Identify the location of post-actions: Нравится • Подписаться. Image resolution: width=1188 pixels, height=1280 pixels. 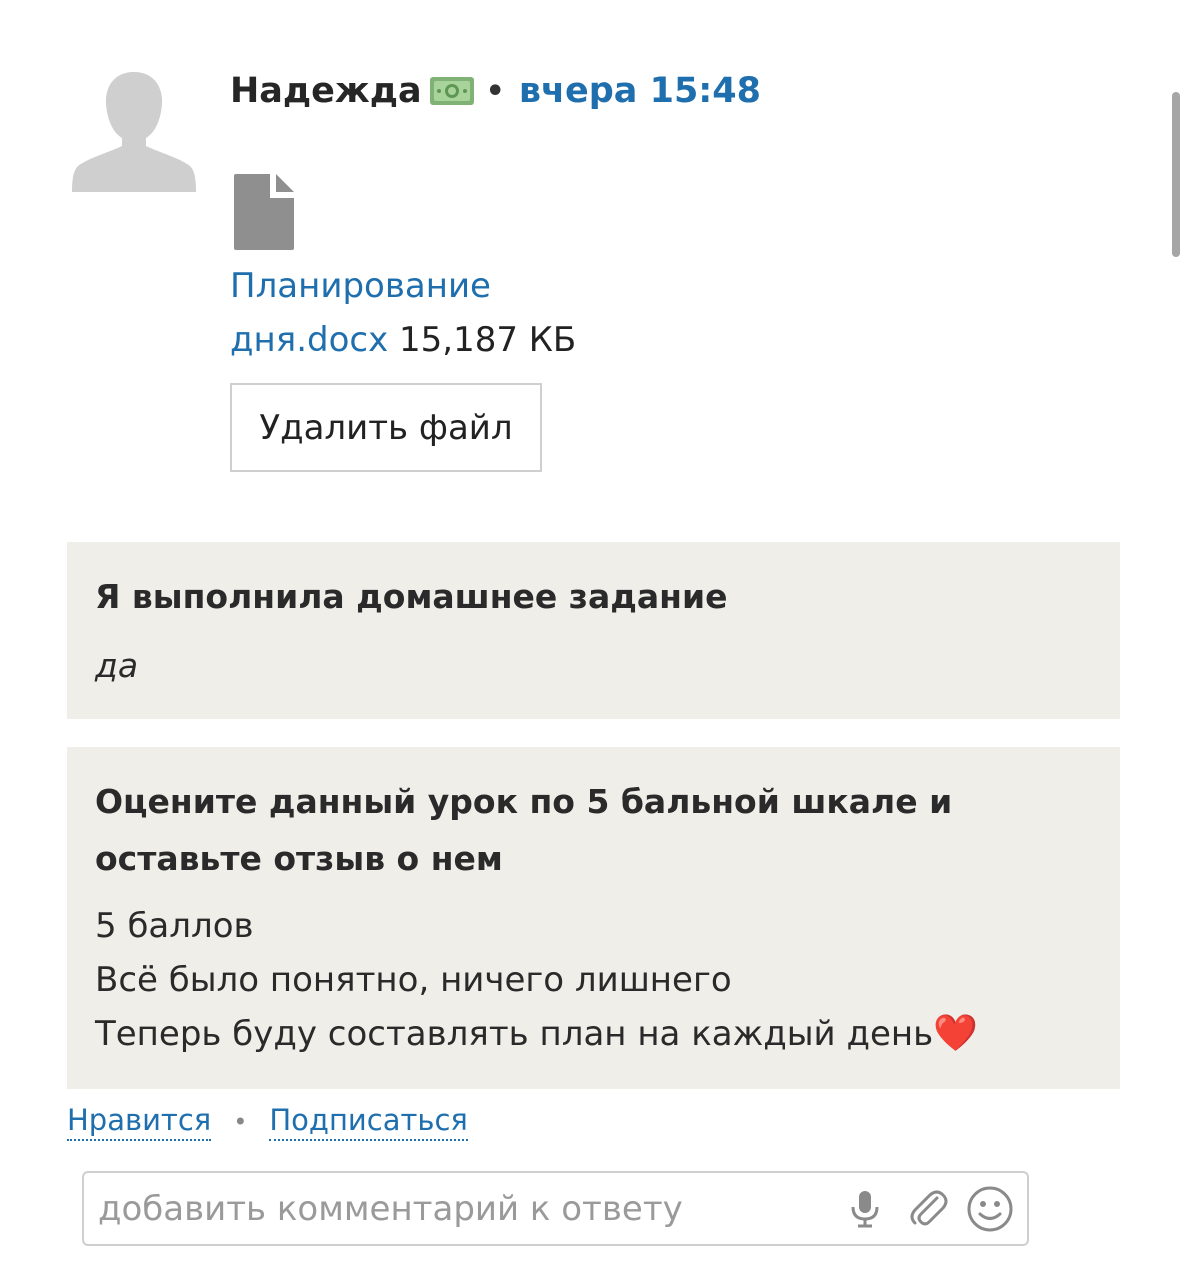
(267, 1122).